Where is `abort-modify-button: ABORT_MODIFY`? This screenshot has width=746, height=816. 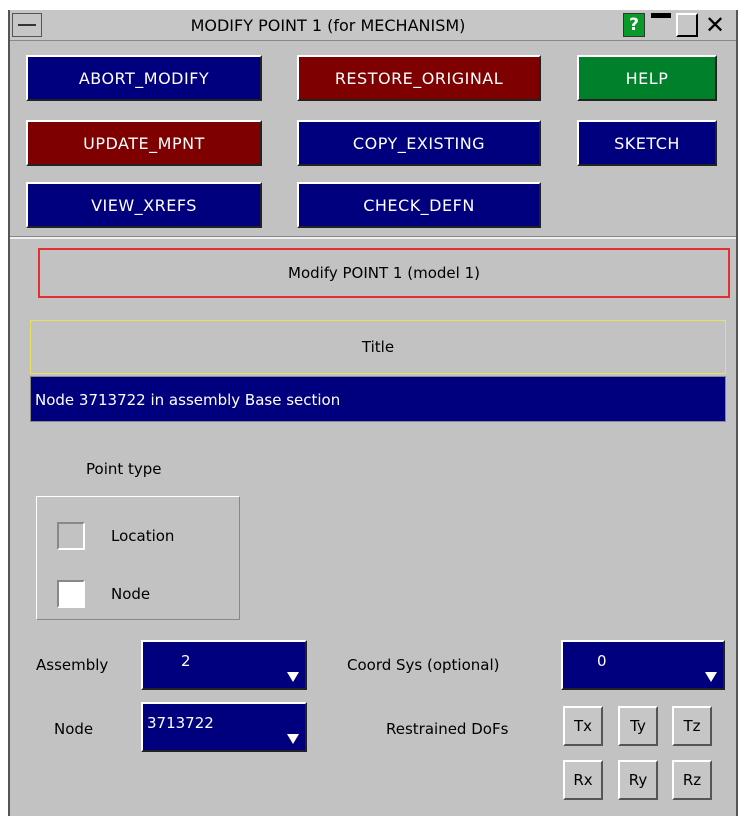
abort-modify-button: ABORT_MODIFY is located at coordinates (144, 78).